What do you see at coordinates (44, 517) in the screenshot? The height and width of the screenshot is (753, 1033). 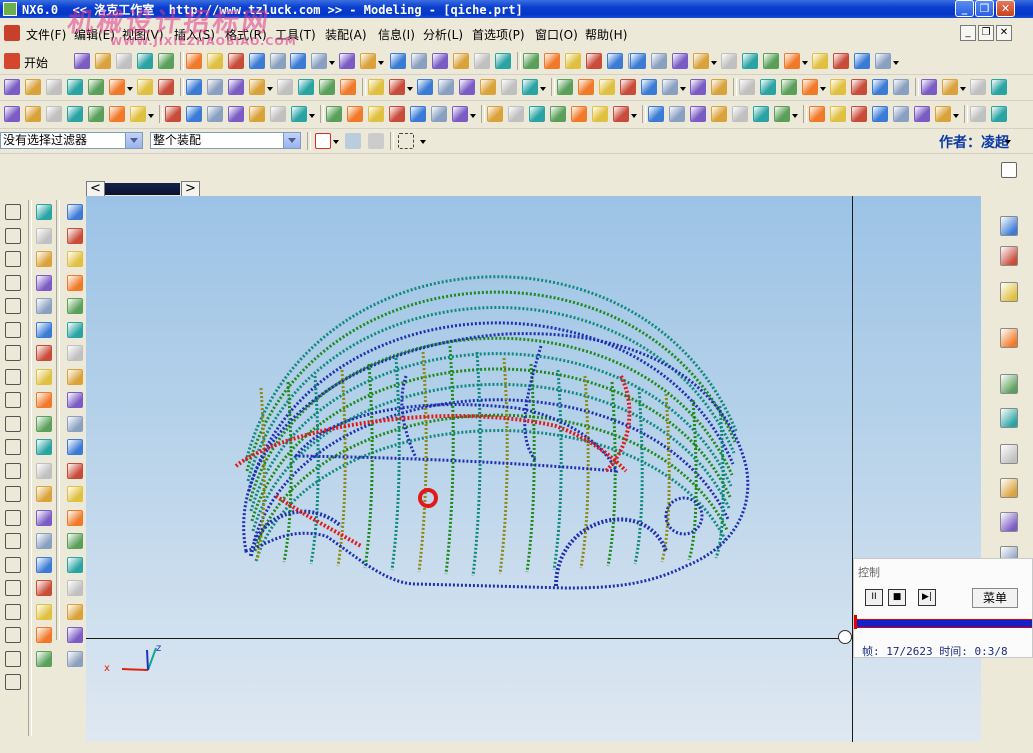 I see `sketch-icon` at bounding box center [44, 517].